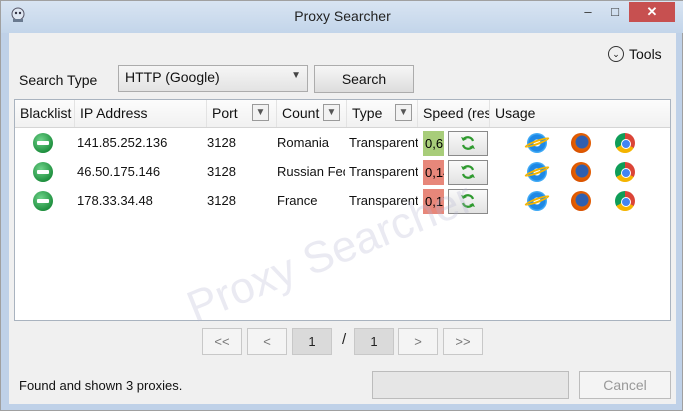  What do you see at coordinates (463, 341) in the screenshot?
I see `last-page-button: >>` at bounding box center [463, 341].